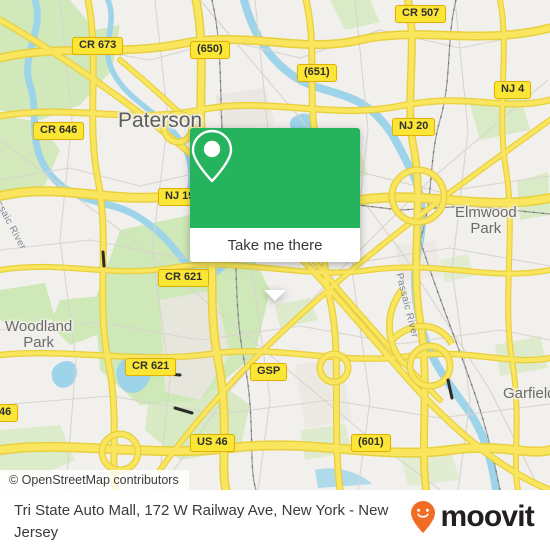 This screenshot has height=550, width=550. Describe the element at coordinates (212, 443) in the screenshot. I see `road-shield: US 46` at that location.